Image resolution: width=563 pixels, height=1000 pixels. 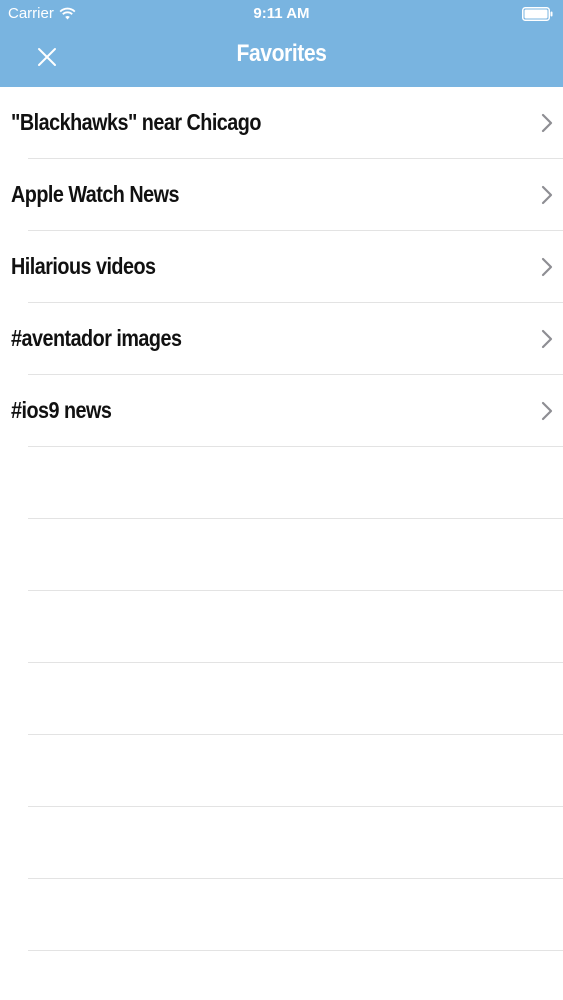 I want to click on page-title: Favorites, so click(x=281, y=53).